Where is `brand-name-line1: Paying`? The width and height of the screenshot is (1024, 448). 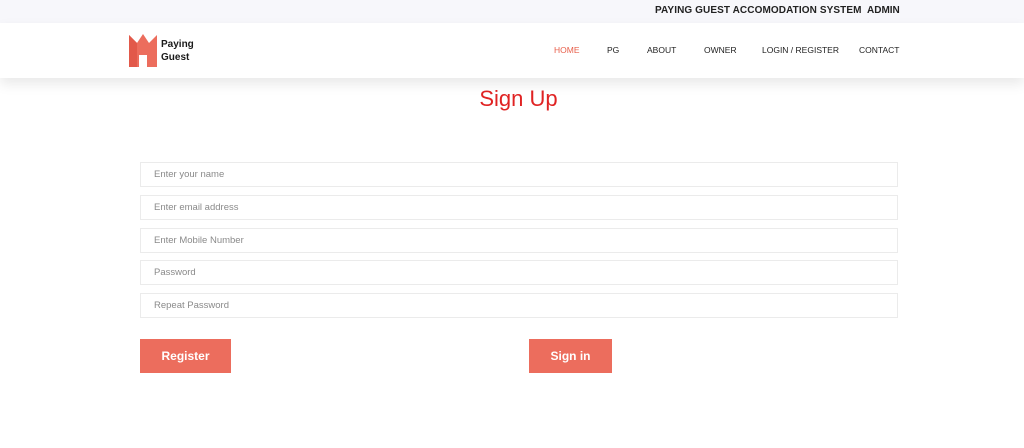 brand-name-line1: Paying is located at coordinates (177, 44).